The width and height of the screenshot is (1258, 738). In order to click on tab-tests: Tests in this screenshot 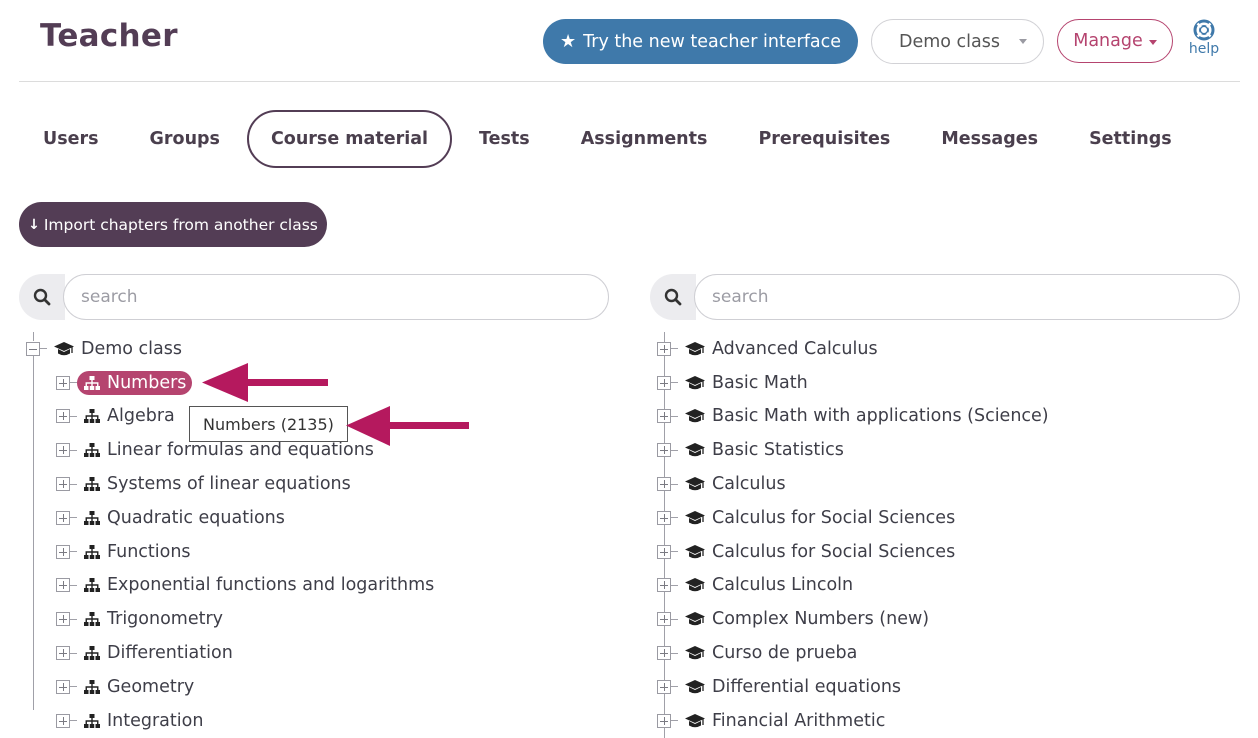, I will do `click(504, 139)`.